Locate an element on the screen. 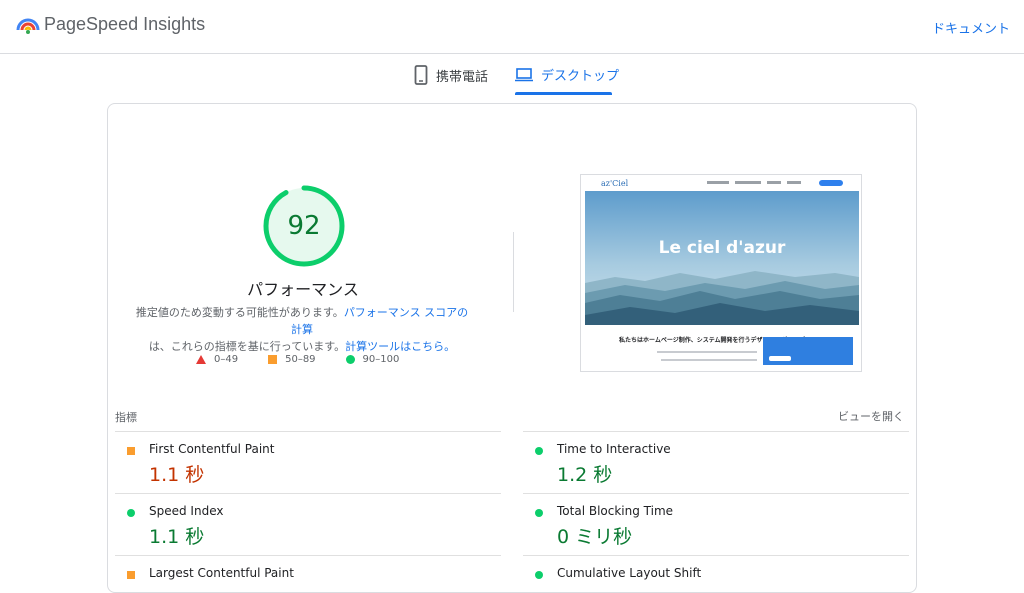 The width and height of the screenshot is (1024, 593). legend-average: 50–89 is located at coordinates (292, 359).